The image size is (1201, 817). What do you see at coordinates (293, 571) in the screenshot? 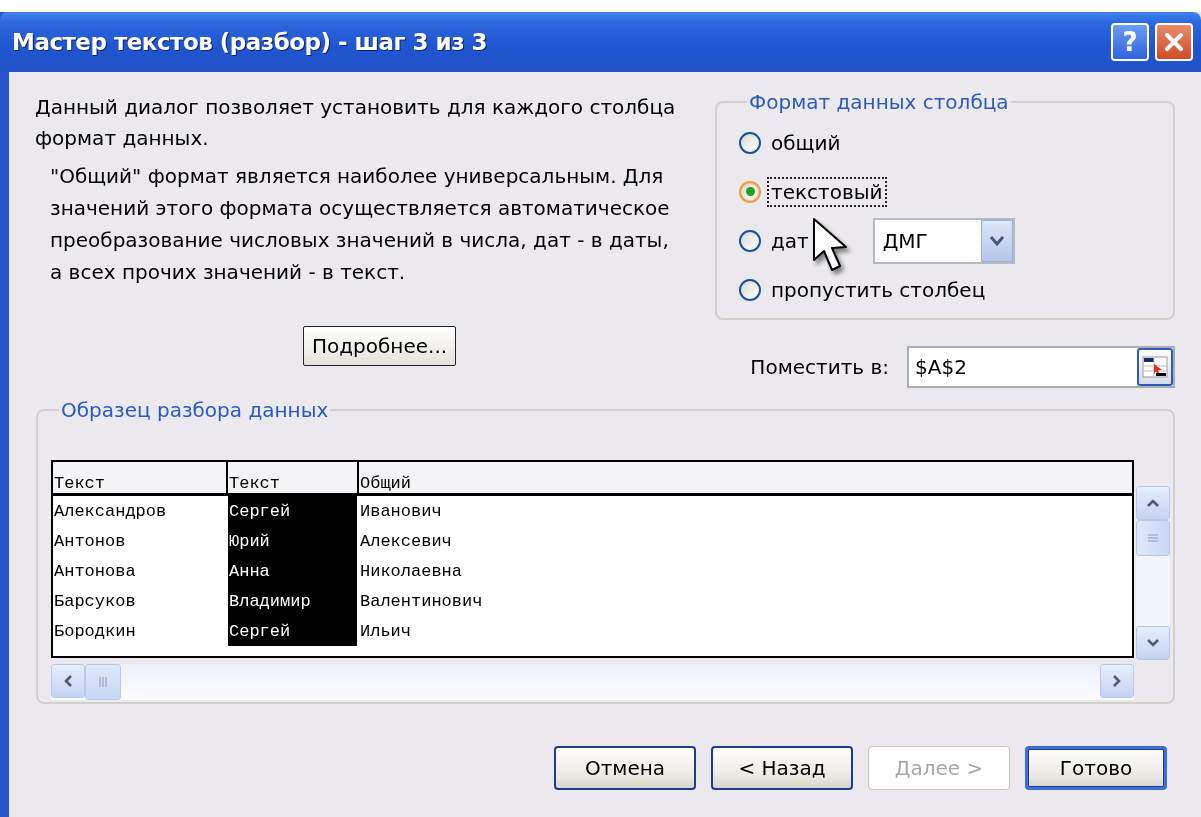
I see `table-cell: Анна` at bounding box center [293, 571].